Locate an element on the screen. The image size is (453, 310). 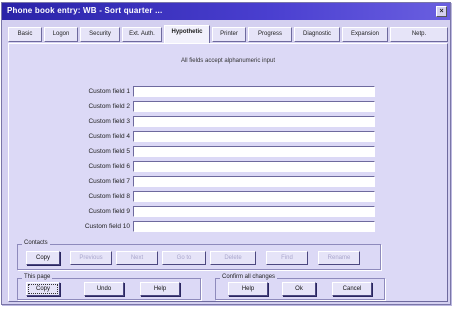
contacts-copy-button: Copy is located at coordinates (43, 258).